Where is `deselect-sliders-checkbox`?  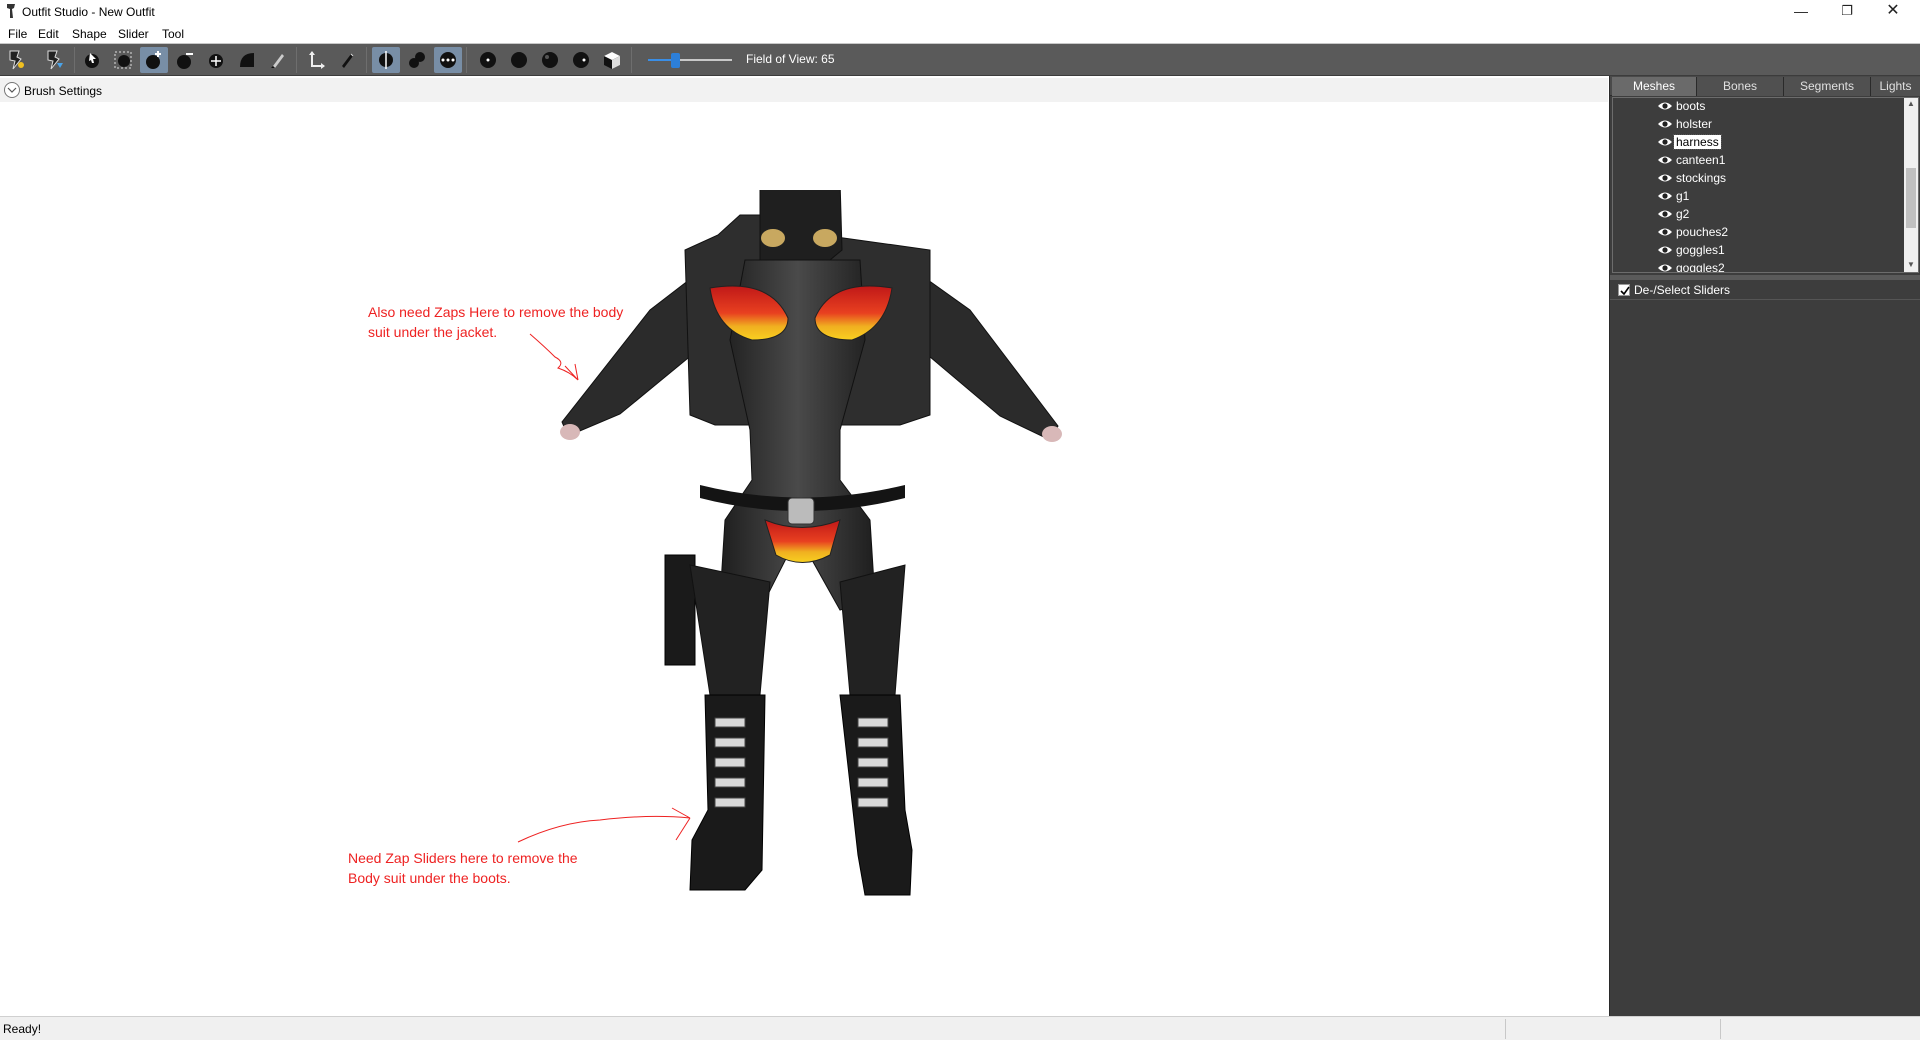
deselect-sliders-checkbox is located at coordinates (1624, 290).